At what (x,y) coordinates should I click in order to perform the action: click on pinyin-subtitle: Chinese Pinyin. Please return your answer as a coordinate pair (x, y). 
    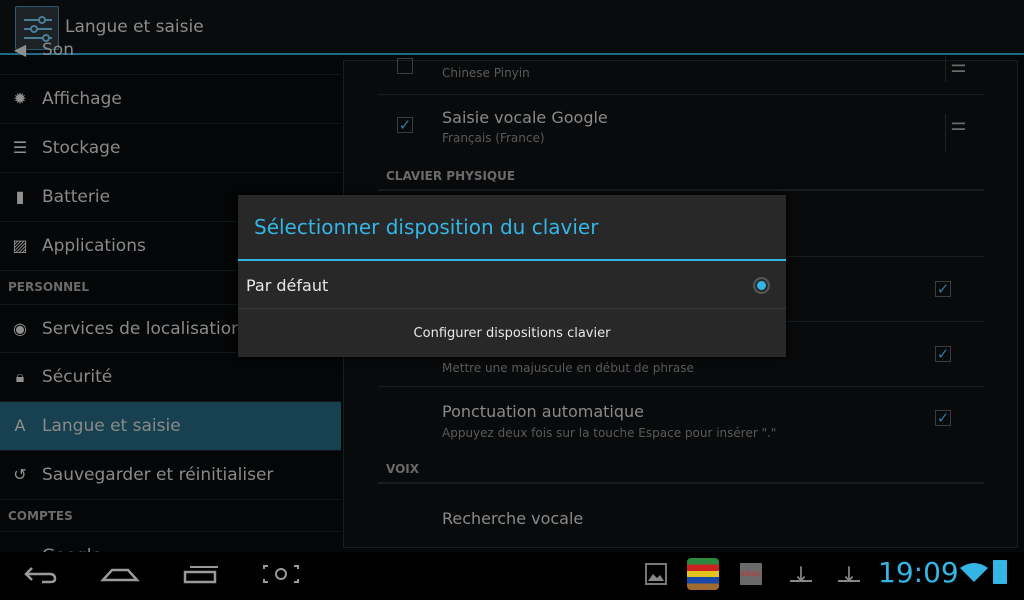
    Looking at the image, I should click on (486, 73).